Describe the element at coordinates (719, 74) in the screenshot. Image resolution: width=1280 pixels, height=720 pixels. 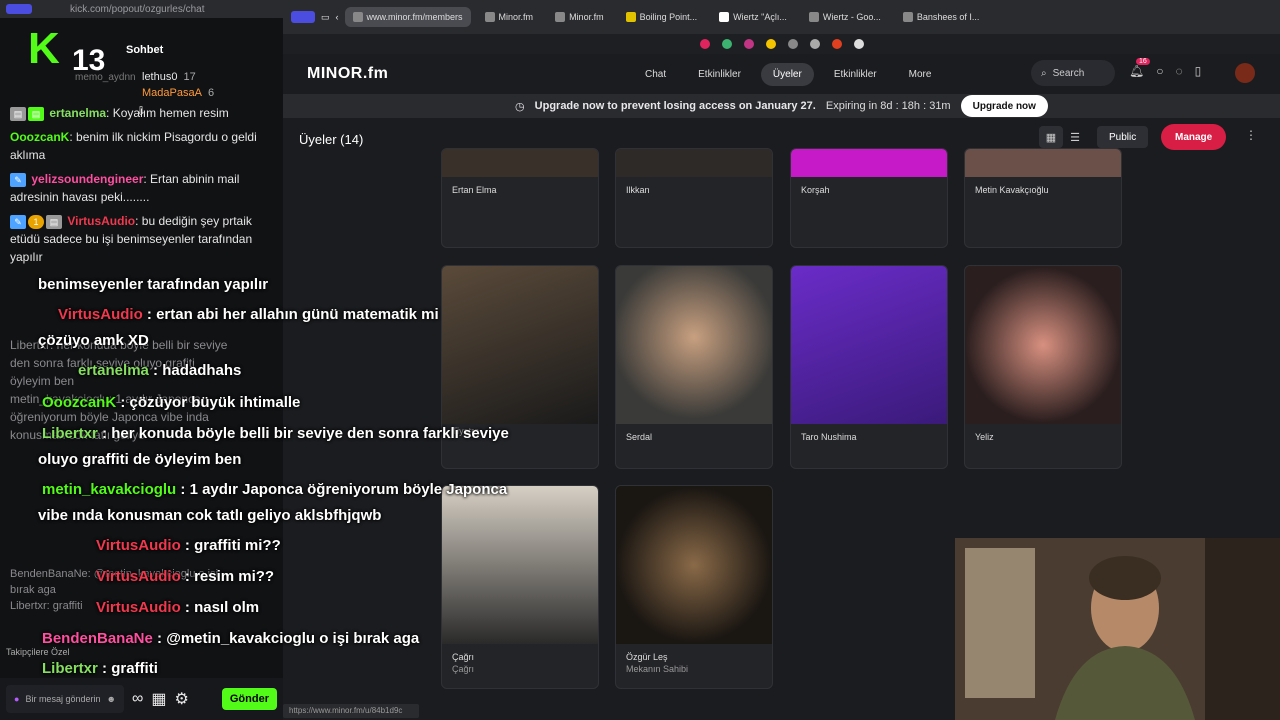
I see `nav-events: Etkinlikler` at that location.